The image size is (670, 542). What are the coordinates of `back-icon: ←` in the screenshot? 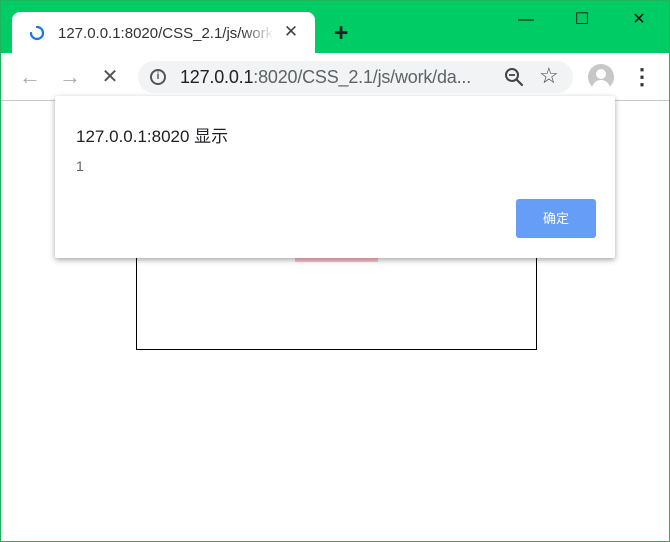 It's located at (30, 77).